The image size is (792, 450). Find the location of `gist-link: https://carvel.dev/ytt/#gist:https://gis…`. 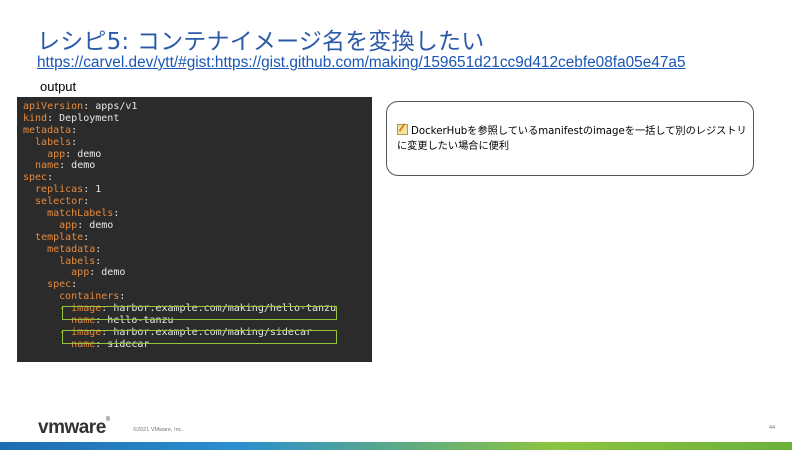

gist-link: https://carvel.dev/ytt/#gist:https://gis… is located at coordinates (361, 63).